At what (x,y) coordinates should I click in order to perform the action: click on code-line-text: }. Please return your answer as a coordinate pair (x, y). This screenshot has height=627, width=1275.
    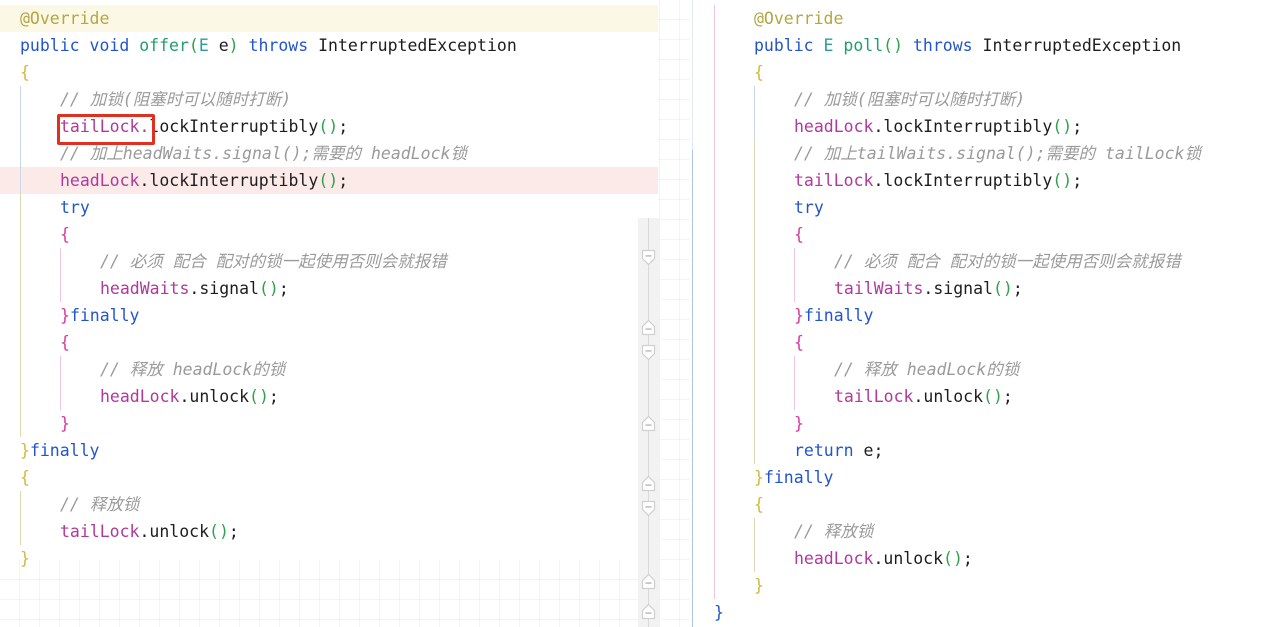
    Looking at the image, I should click on (329, 558).